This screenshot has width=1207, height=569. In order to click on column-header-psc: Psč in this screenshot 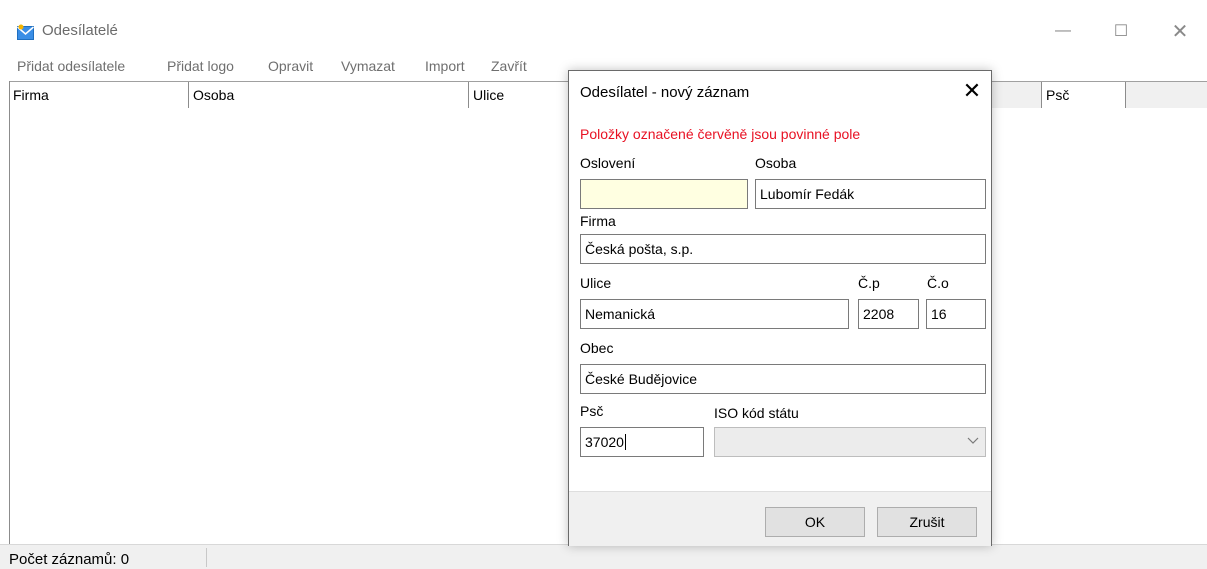, I will do `click(1083, 95)`.